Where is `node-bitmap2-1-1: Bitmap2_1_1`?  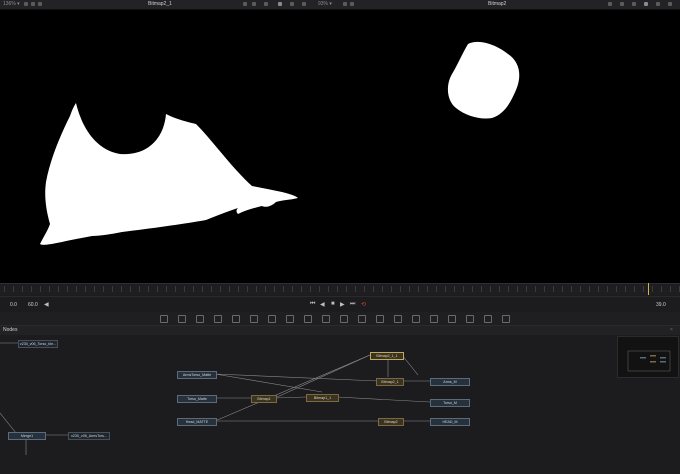 node-bitmap2-1-1: Bitmap2_1_1 is located at coordinates (387, 356).